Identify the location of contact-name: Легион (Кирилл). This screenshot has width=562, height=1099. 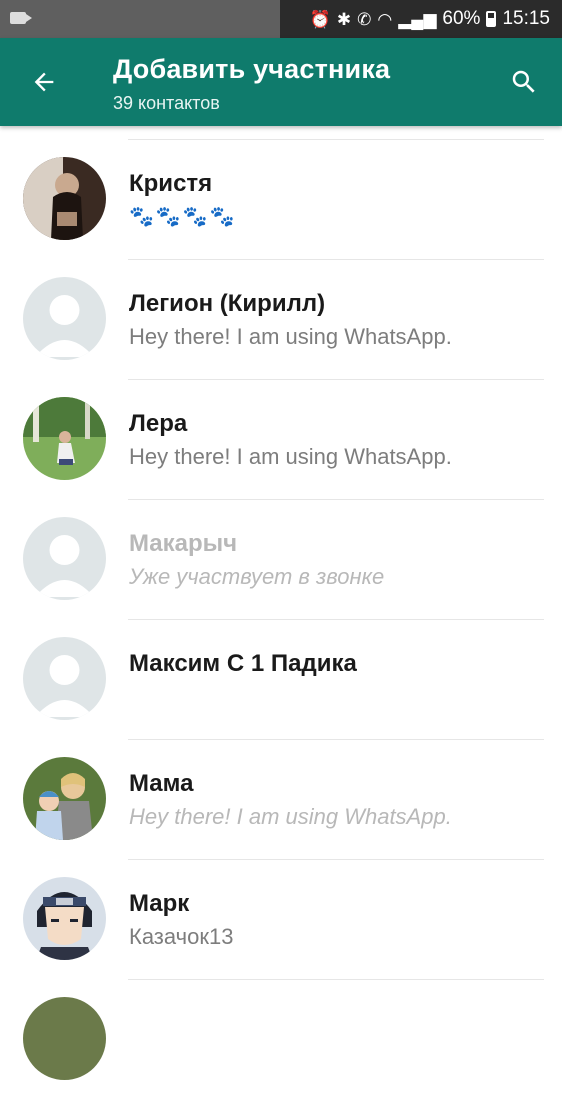
(227, 303).